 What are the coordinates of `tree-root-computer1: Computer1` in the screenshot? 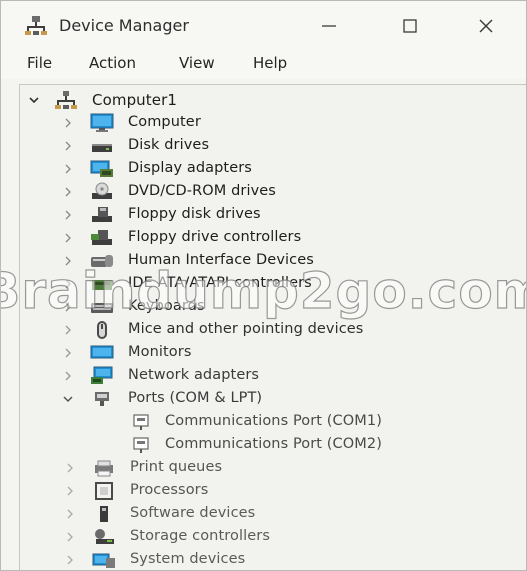 It's located at (270, 100).